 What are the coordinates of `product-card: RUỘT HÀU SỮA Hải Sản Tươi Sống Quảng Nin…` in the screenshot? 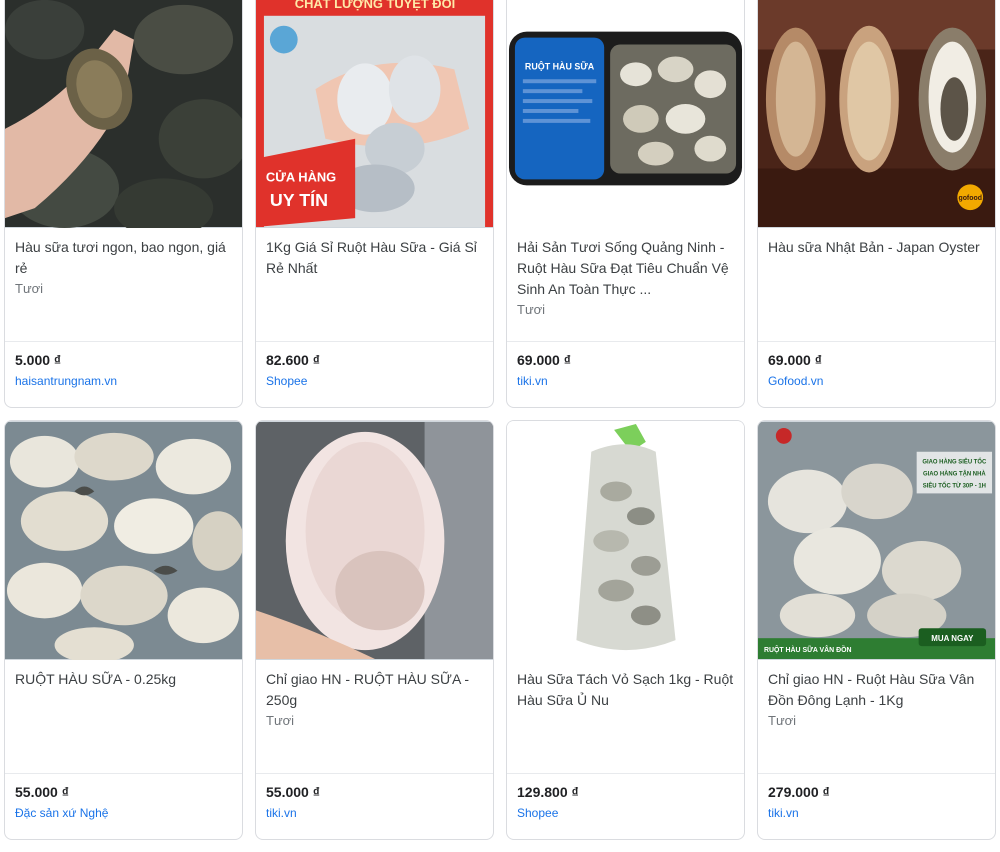 It's located at (625, 204).